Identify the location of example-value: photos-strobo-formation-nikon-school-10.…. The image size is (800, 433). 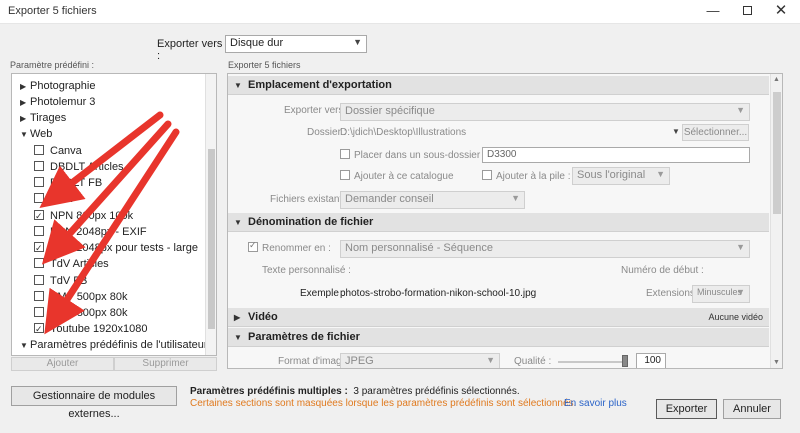
(438, 293).